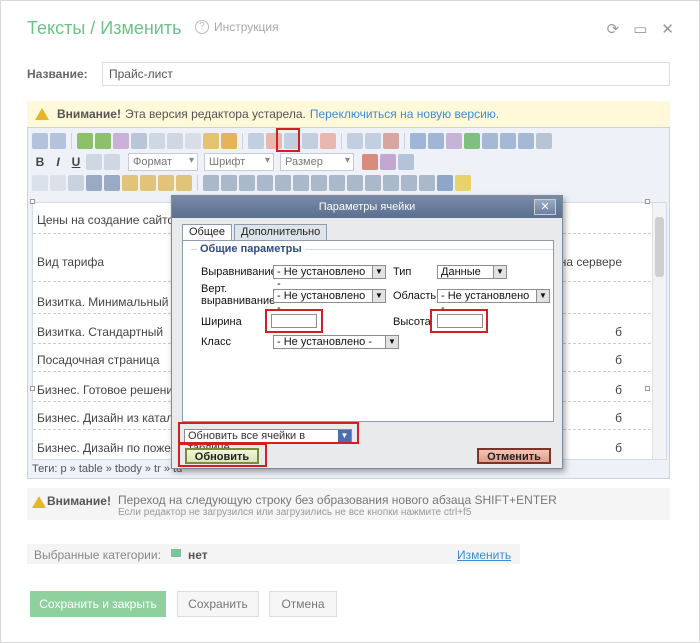 The image size is (700, 643). Describe the element at coordinates (454, 141) in the screenshot. I see `flash-icon` at that location.